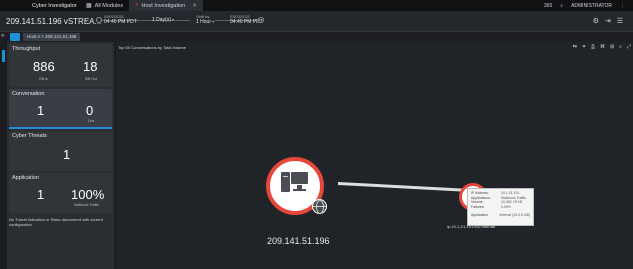 The height and width of the screenshot is (269, 633). I want to click on tree-icon: ⌘, so click(602, 47).